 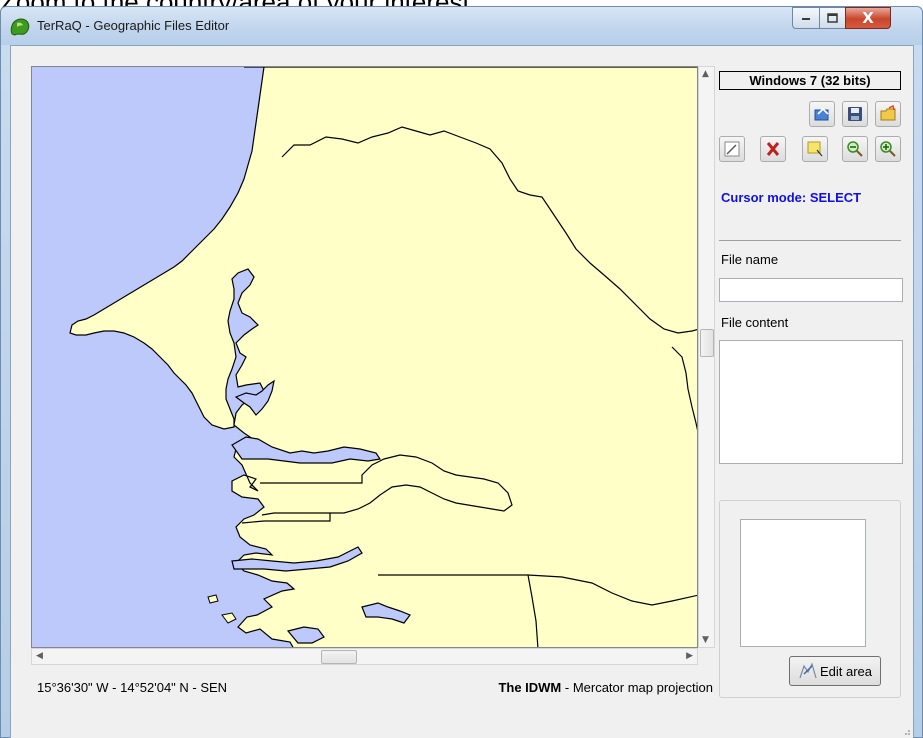 I want to click on minimize-icon, so click(x=806, y=19).